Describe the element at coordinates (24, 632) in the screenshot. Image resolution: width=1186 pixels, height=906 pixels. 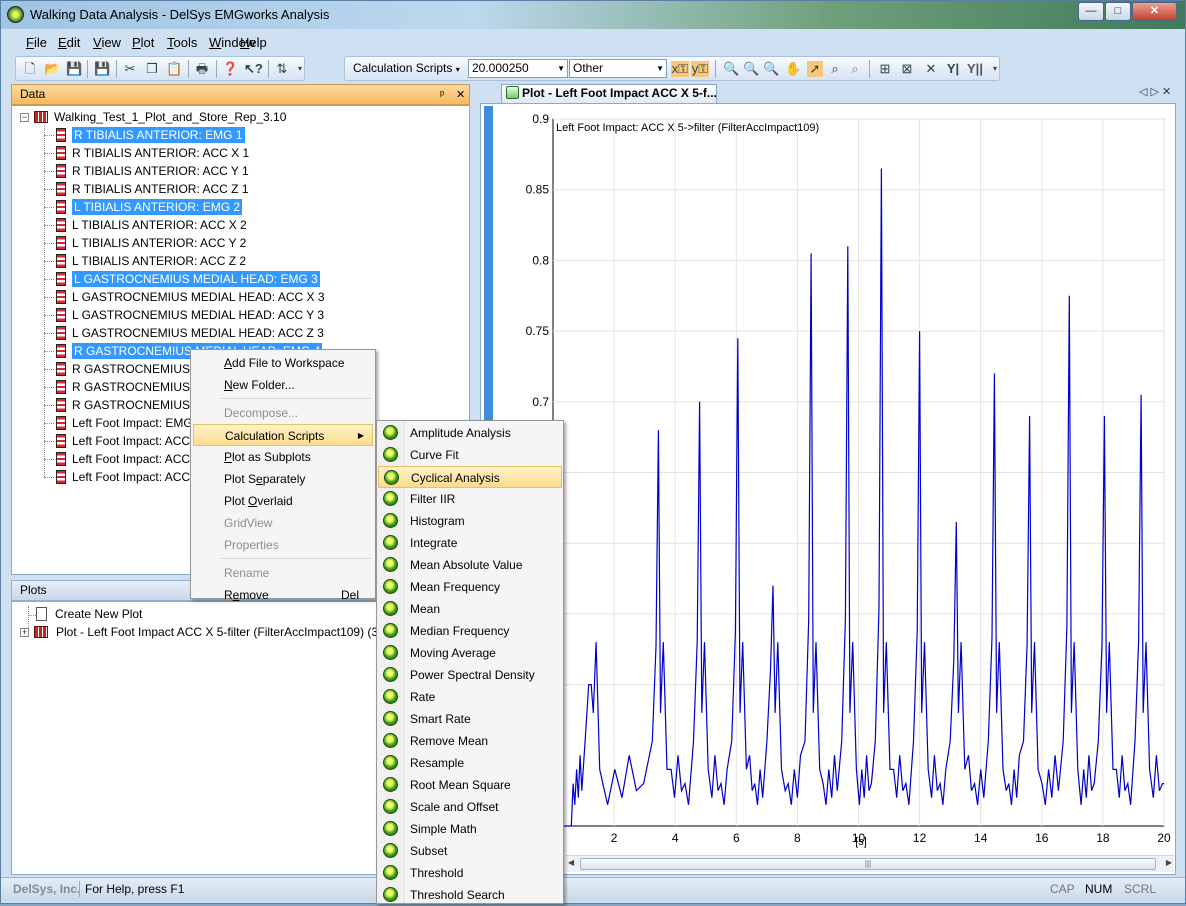
I see `expand-icon: +` at that location.